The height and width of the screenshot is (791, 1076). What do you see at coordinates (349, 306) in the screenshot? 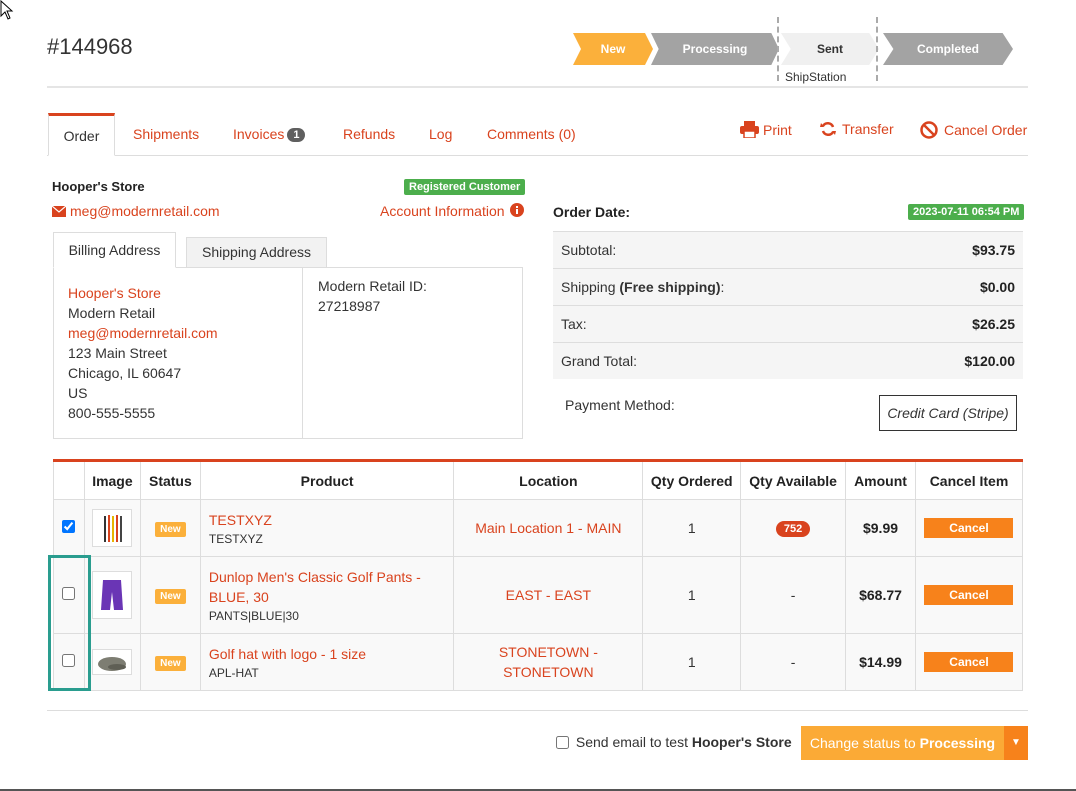
I see `retail-id-value: 27218987` at bounding box center [349, 306].